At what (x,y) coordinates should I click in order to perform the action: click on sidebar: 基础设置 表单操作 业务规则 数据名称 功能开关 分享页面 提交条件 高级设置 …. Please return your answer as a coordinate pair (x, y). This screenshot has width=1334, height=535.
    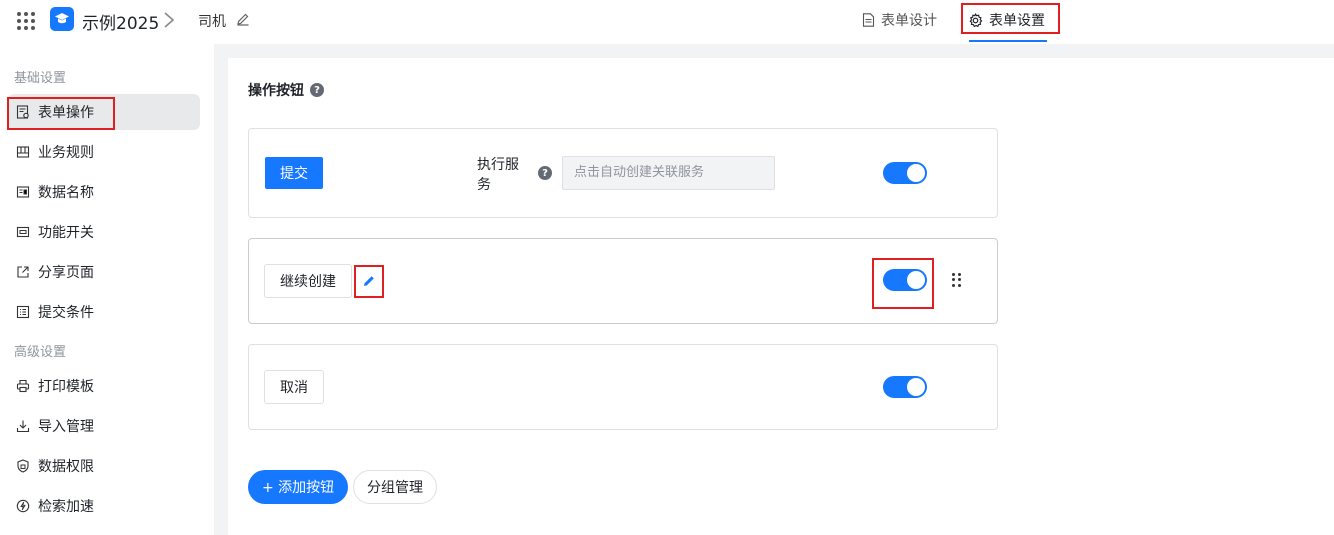
    Looking at the image, I should click on (107, 289).